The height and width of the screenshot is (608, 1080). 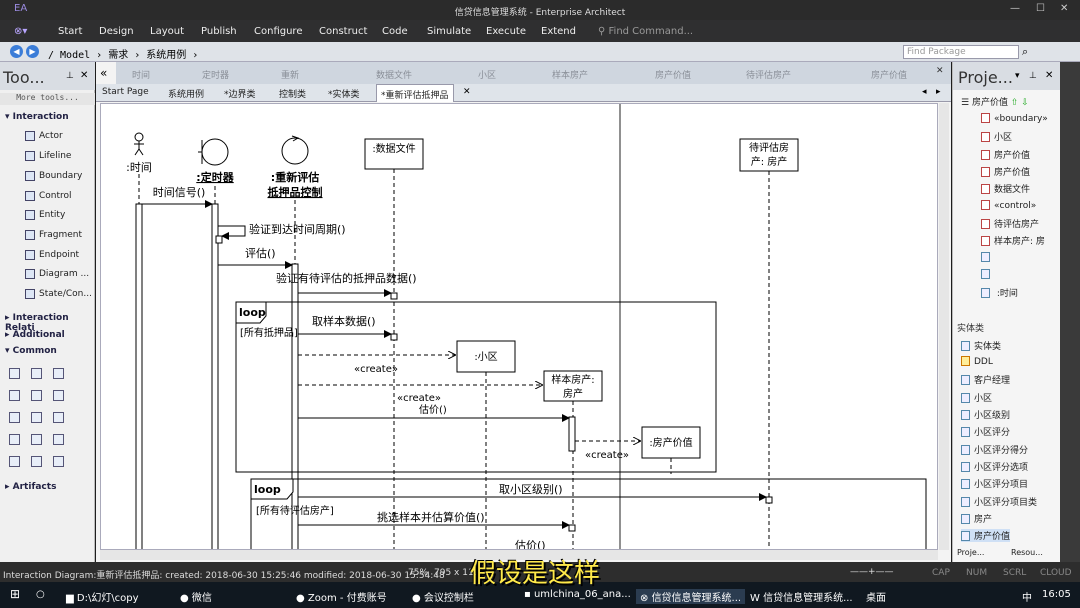 What do you see at coordinates (1010, 223) in the screenshot?
I see `tree-item: 待评估房产` at bounding box center [1010, 223].